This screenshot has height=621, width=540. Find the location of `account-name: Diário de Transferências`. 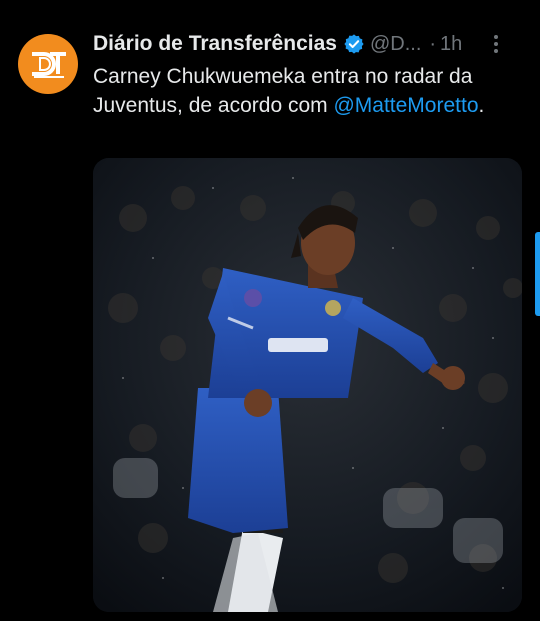

account-name: Diário de Transferências is located at coordinates (215, 44).